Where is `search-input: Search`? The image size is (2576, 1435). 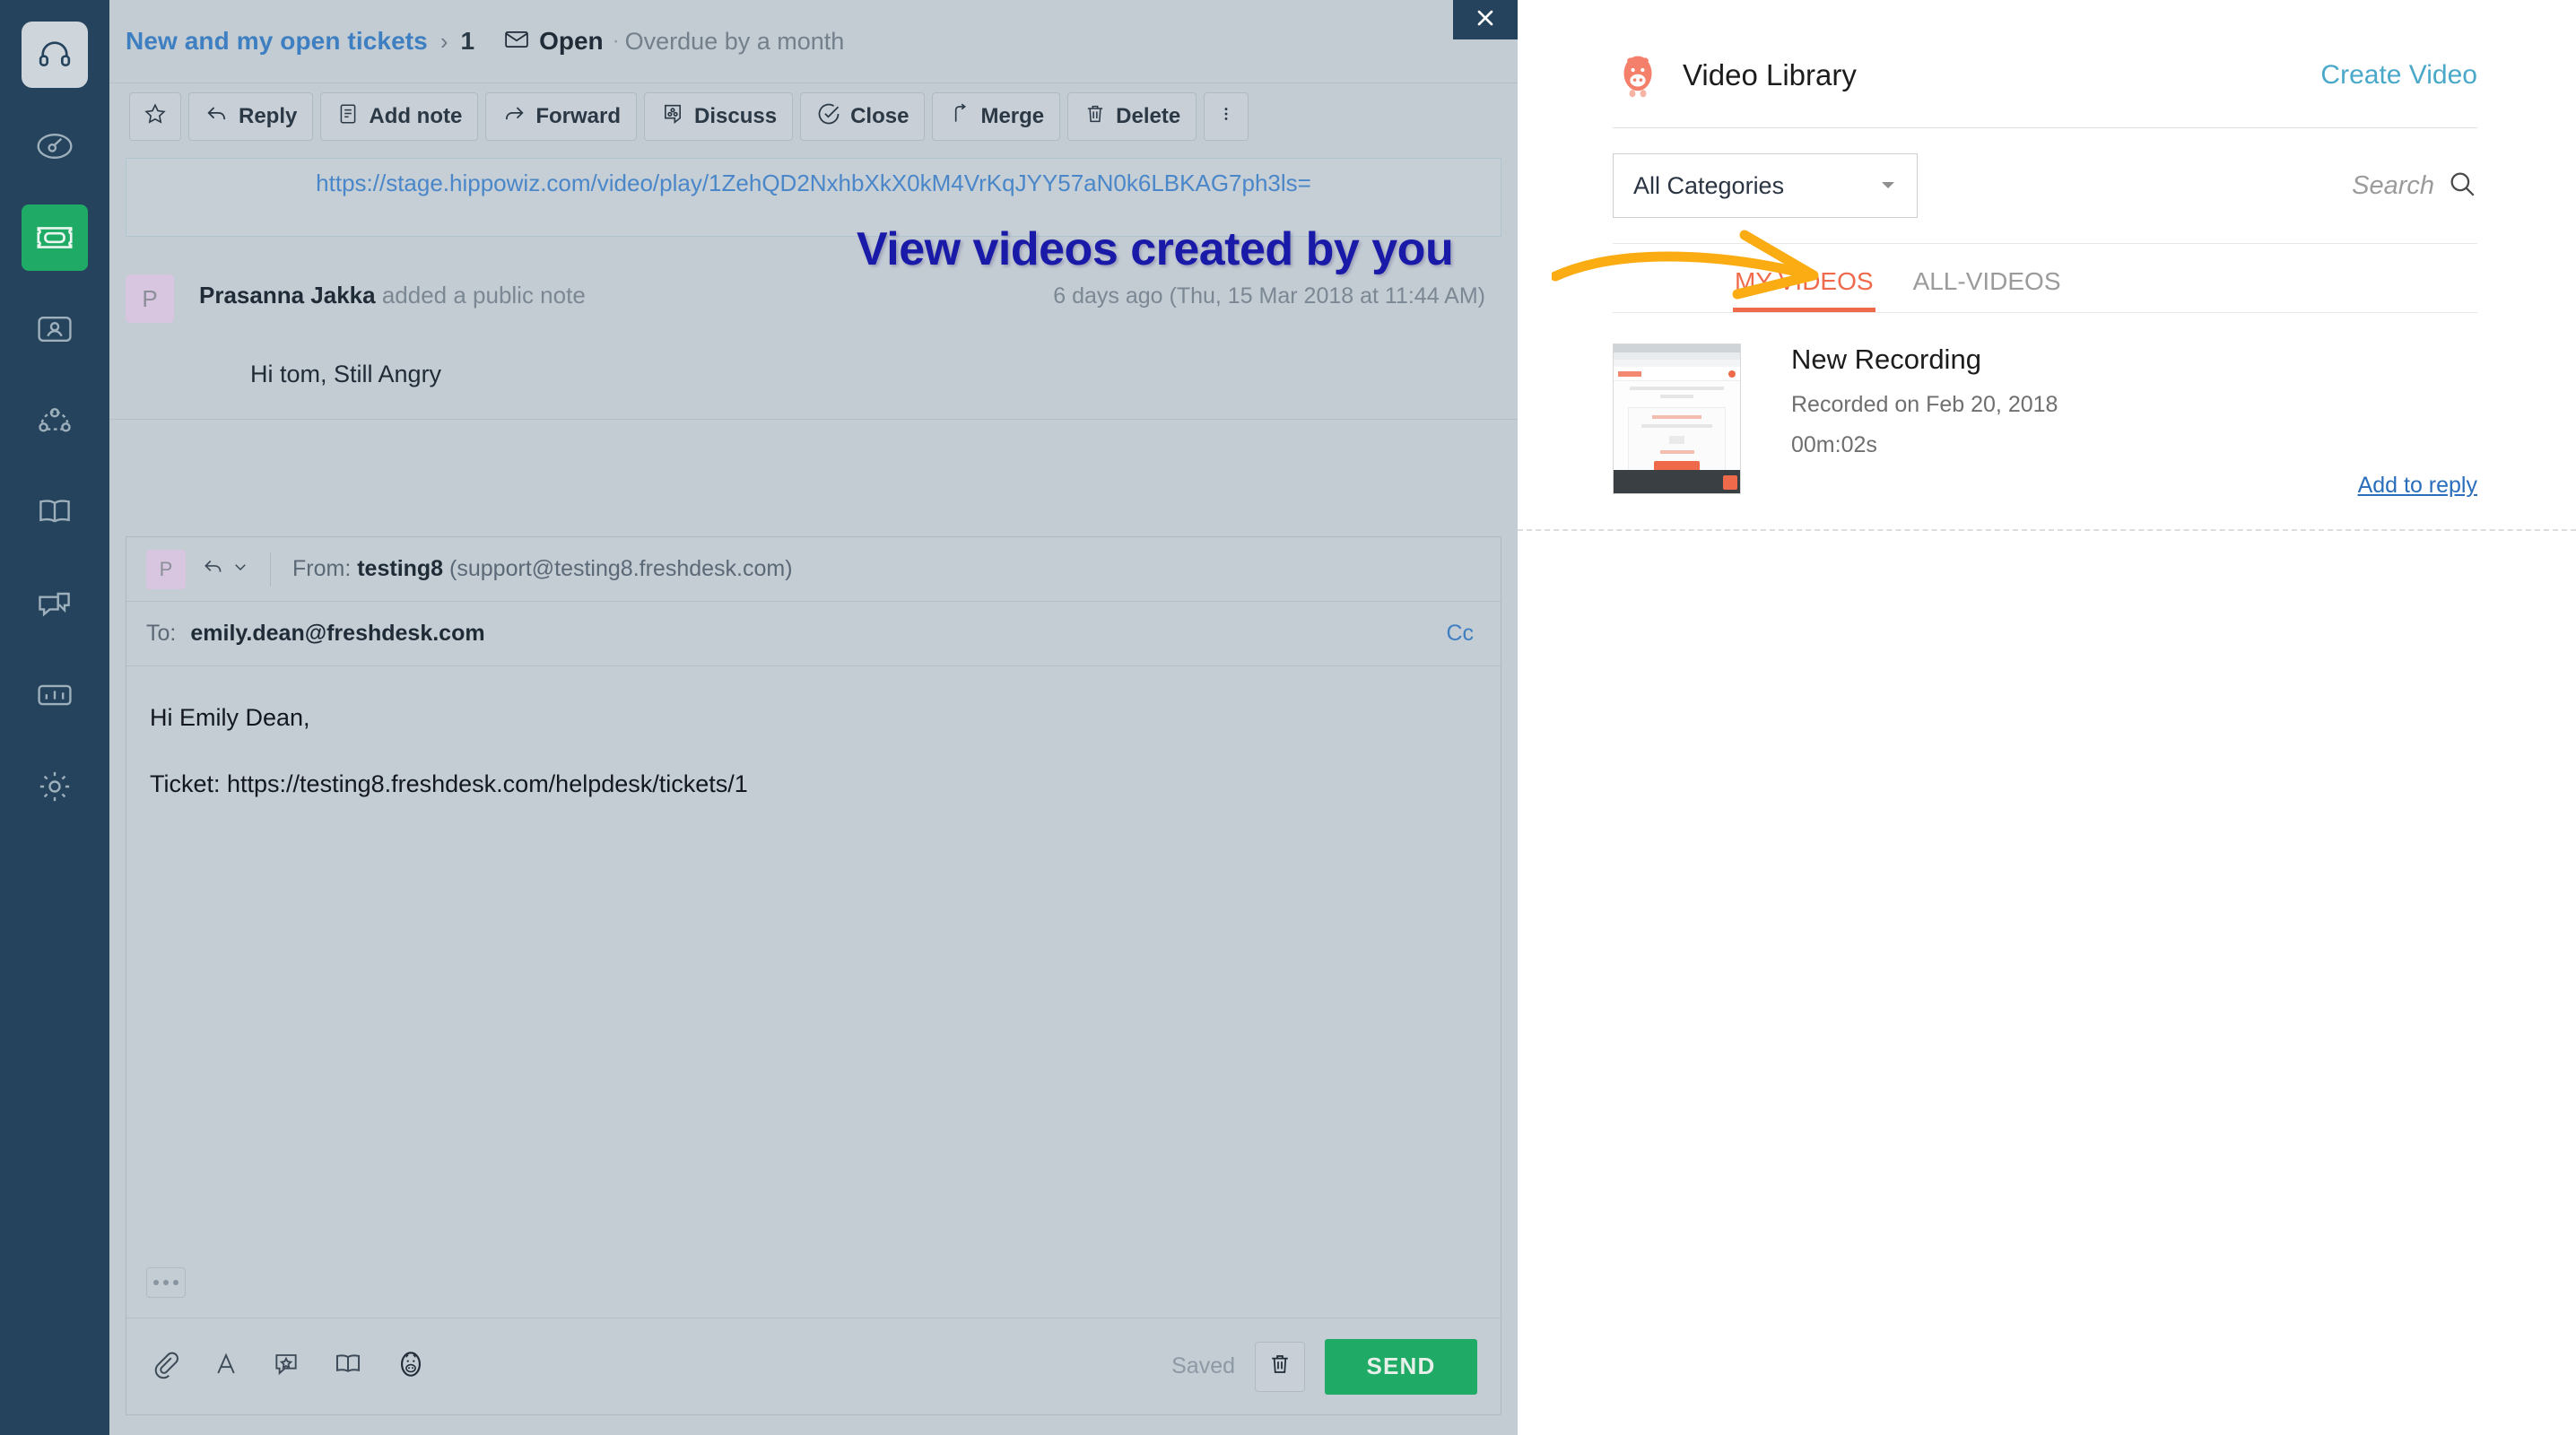 search-input: Search is located at coordinates (2393, 186).